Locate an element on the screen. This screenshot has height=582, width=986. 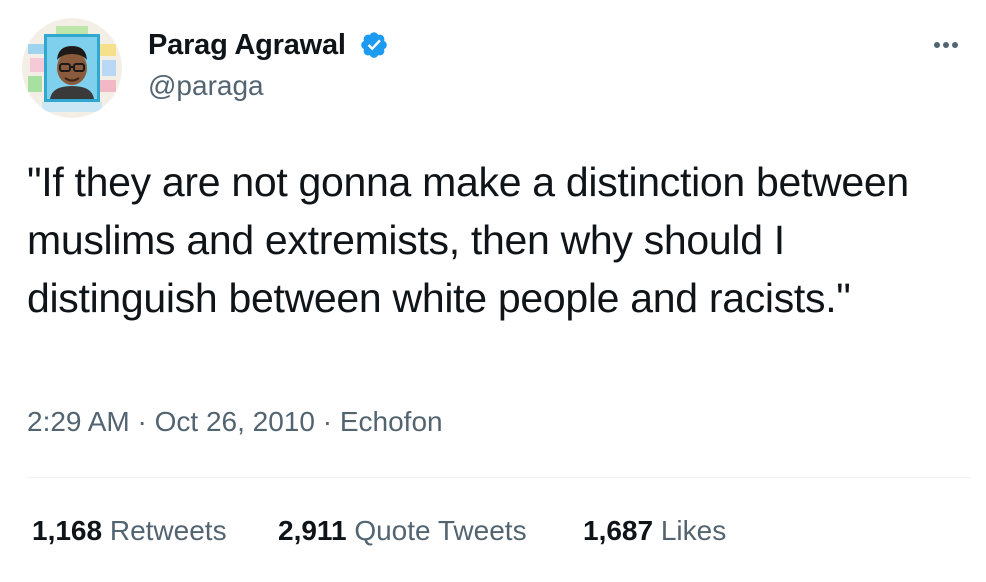
likes-count: 1,687 is located at coordinates (618, 530).